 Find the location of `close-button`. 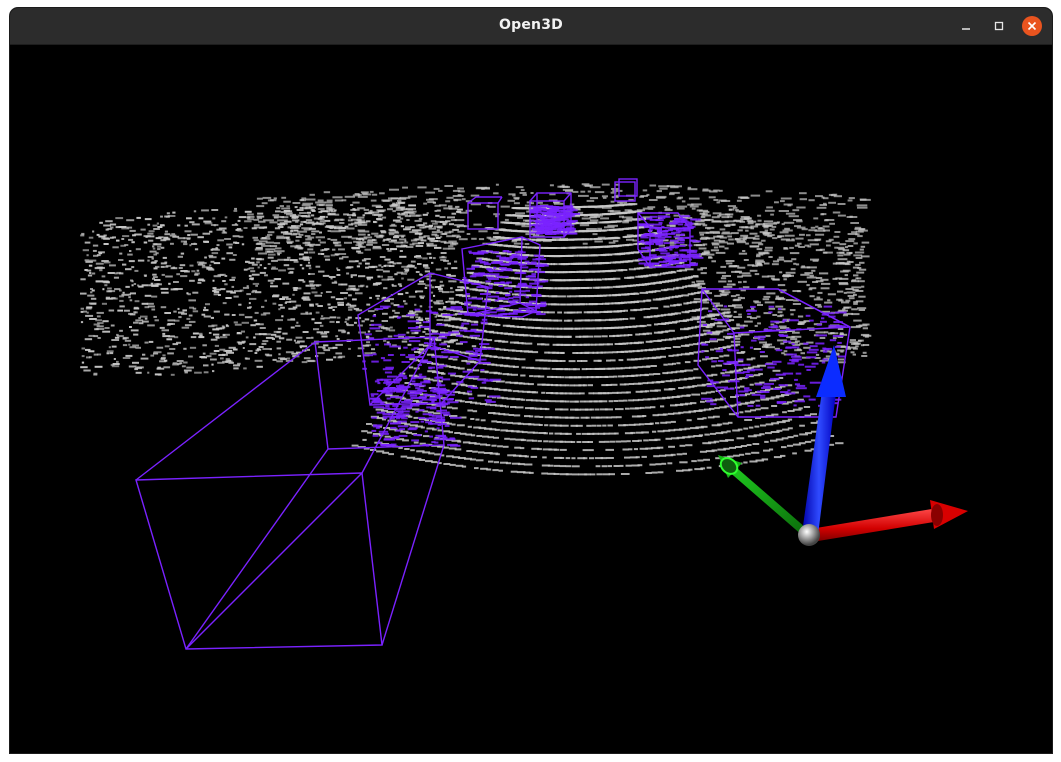

close-button is located at coordinates (1032, 26).